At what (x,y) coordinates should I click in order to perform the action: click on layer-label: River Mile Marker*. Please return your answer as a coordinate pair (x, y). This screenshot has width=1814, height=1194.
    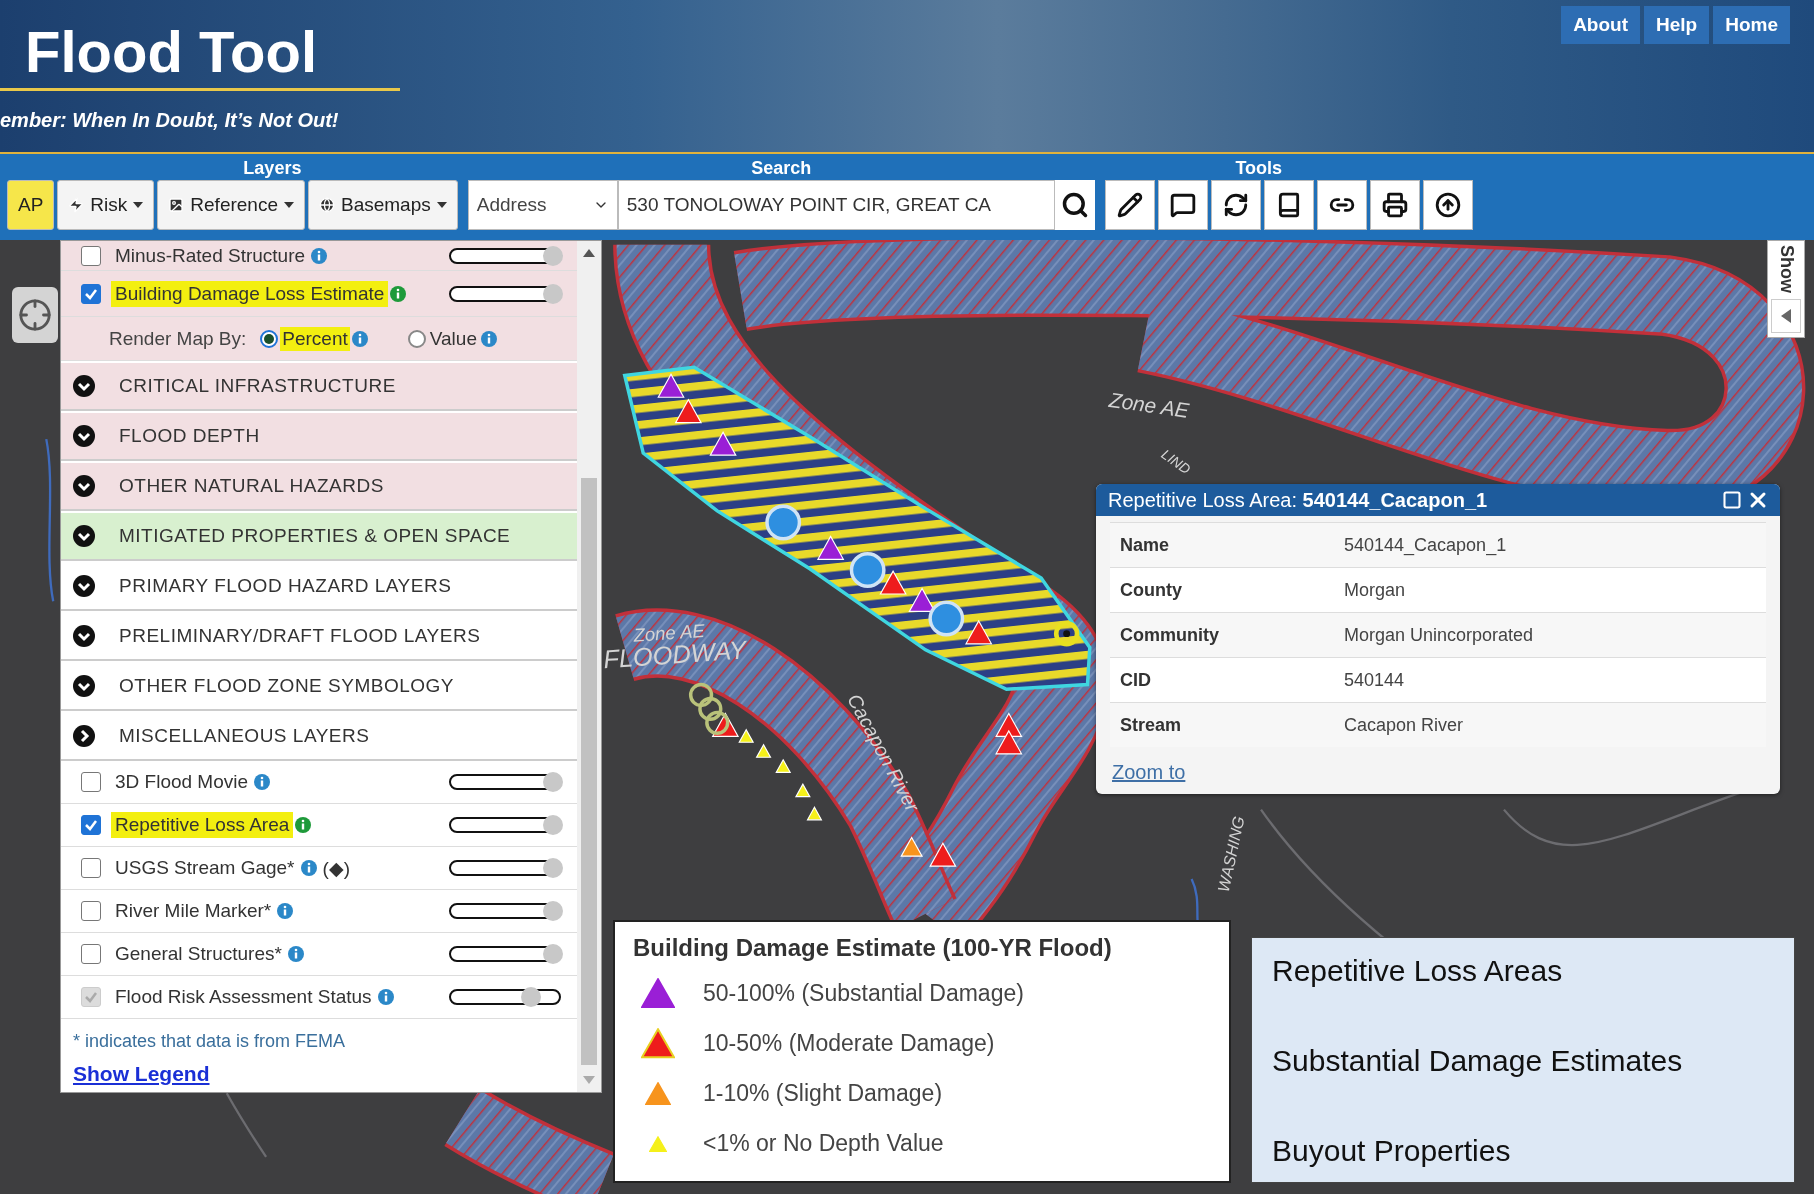
    Looking at the image, I should click on (193, 911).